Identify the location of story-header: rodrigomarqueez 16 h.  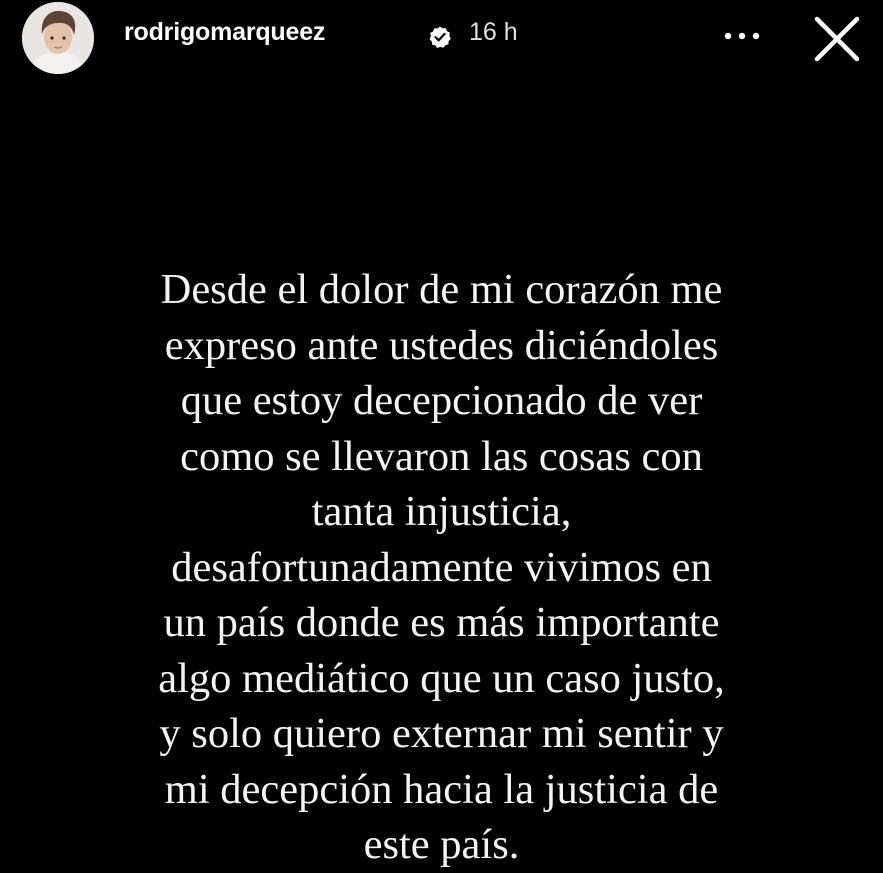
(441, 40).